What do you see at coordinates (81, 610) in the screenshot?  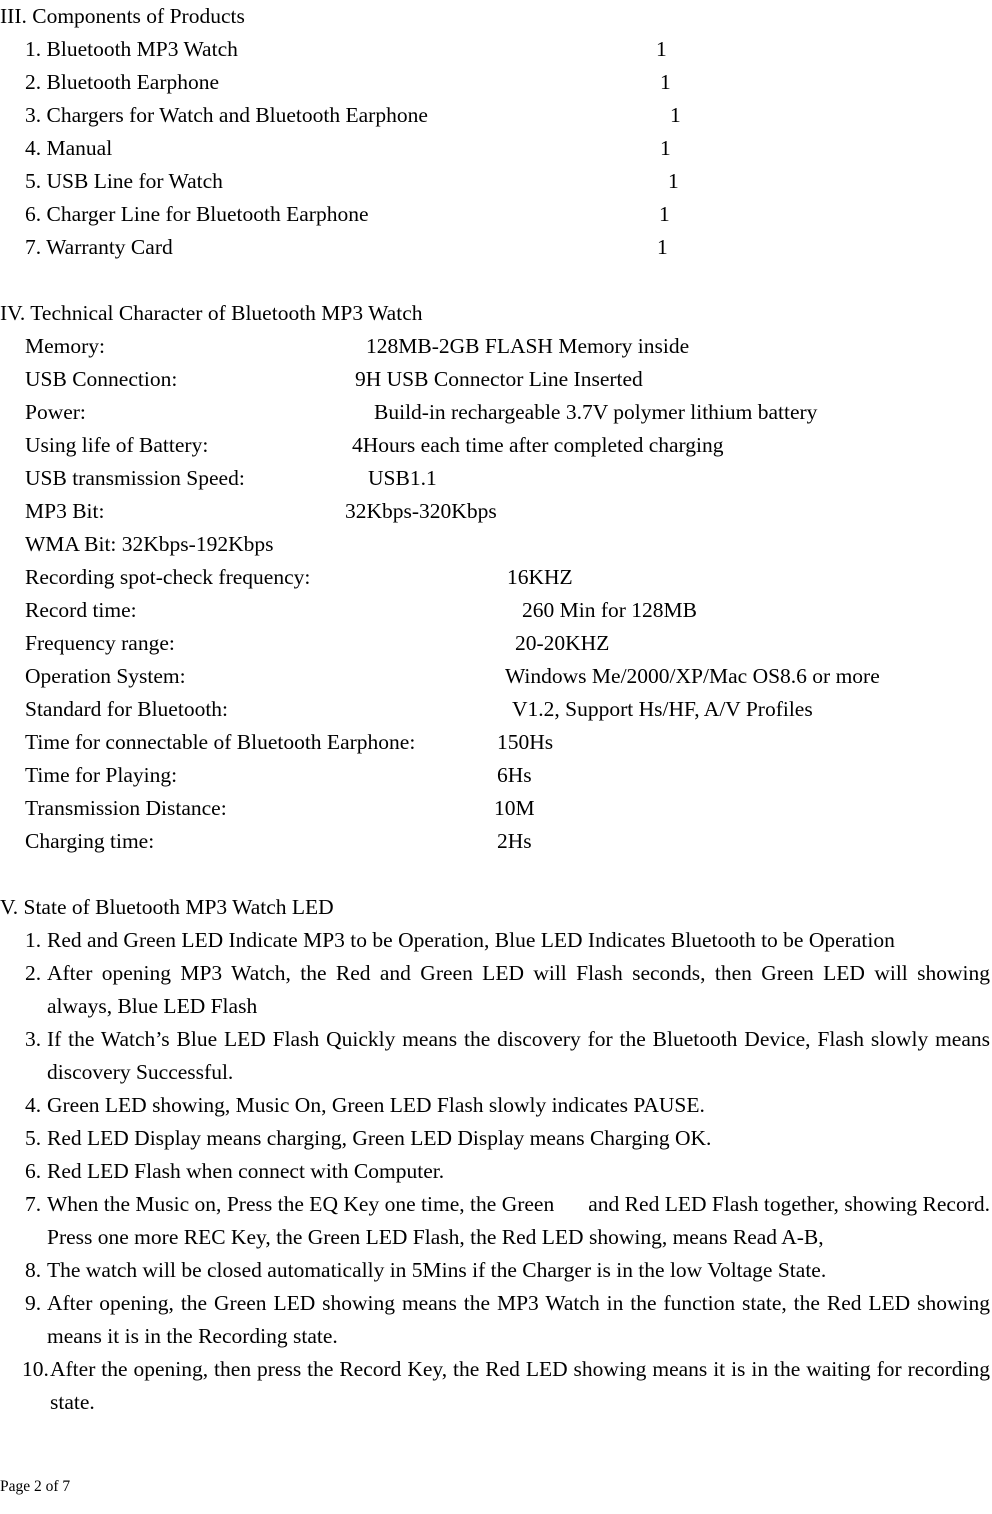 I see `spec-label: Record time:` at bounding box center [81, 610].